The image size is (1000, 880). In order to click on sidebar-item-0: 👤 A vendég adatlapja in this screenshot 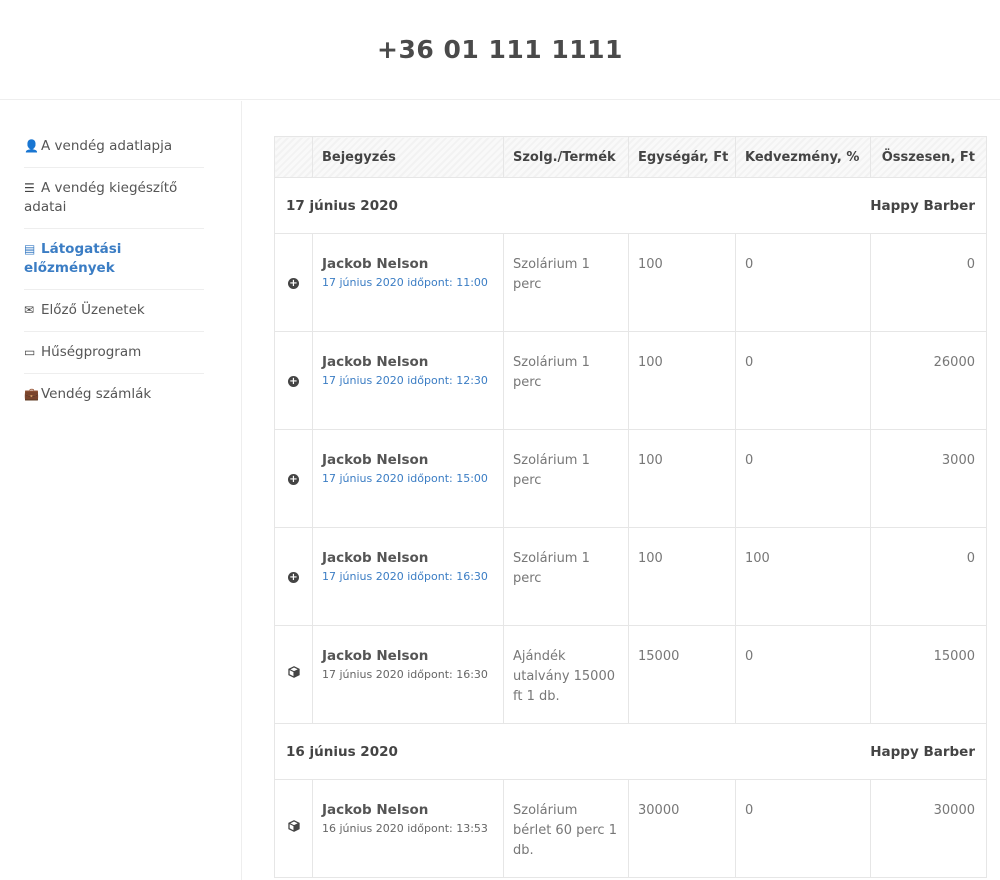, I will do `click(114, 147)`.